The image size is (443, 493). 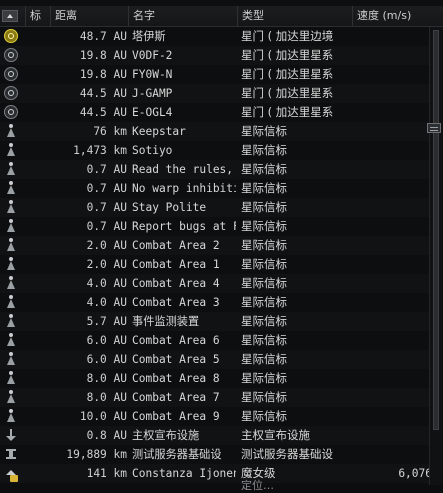 What do you see at coordinates (106, 245) in the screenshot?
I see `cell-distance: 2.0 AU` at bounding box center [106, 245].